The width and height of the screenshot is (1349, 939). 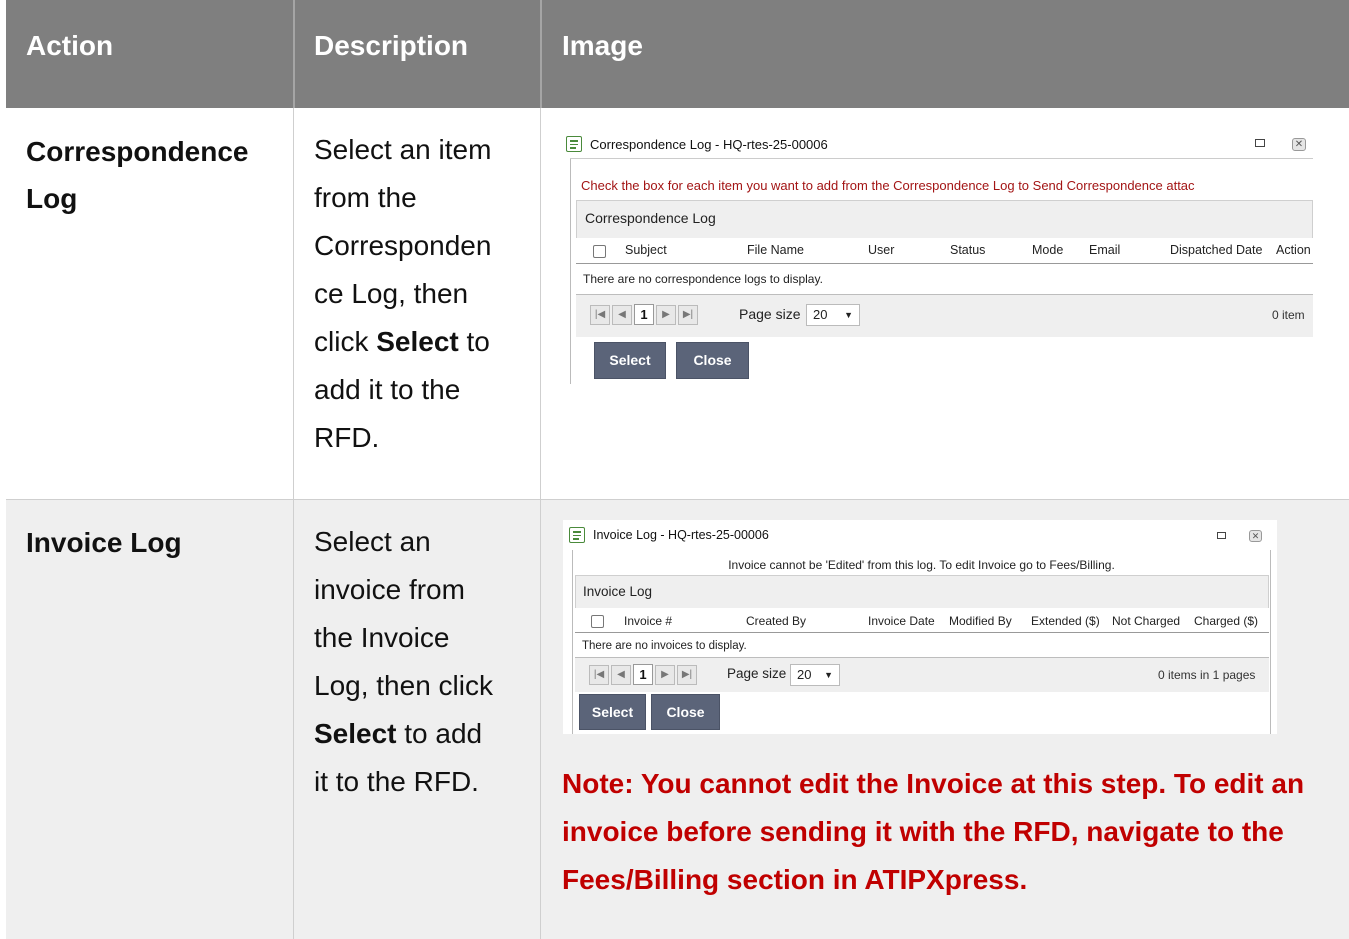 What do you see at coordinates (1207, 675) in the screenshot?
I see `page-info: 0 items in 1 pages` at bounding box center [1207, 675].